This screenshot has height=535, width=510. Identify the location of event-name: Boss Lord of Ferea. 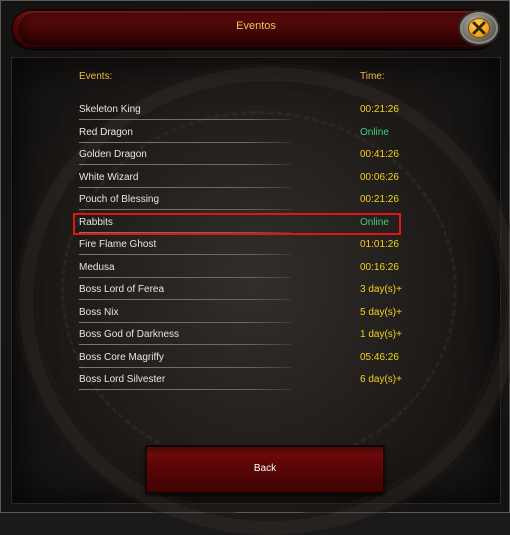
(122, 289).